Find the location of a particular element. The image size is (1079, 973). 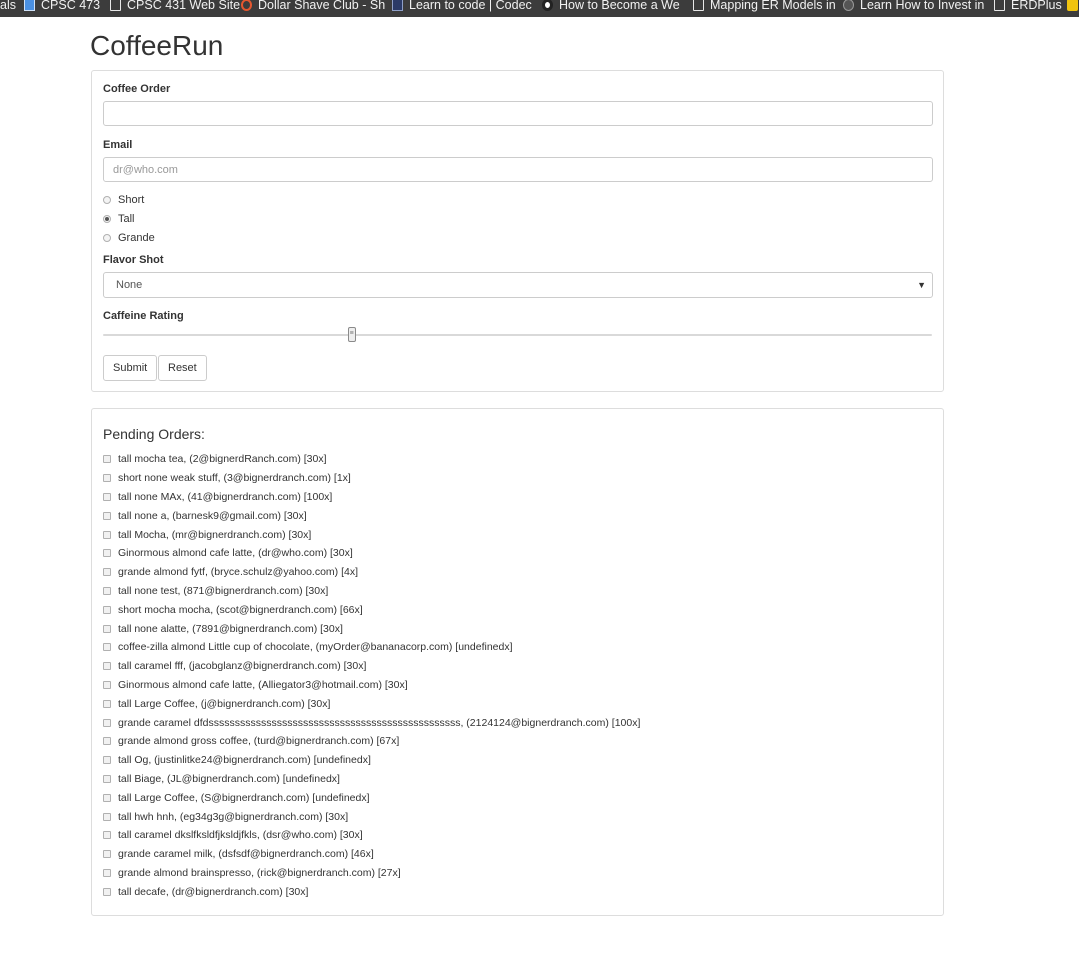

bookmark-item: Mapping ER Models in is located at coordinates (764, 6).